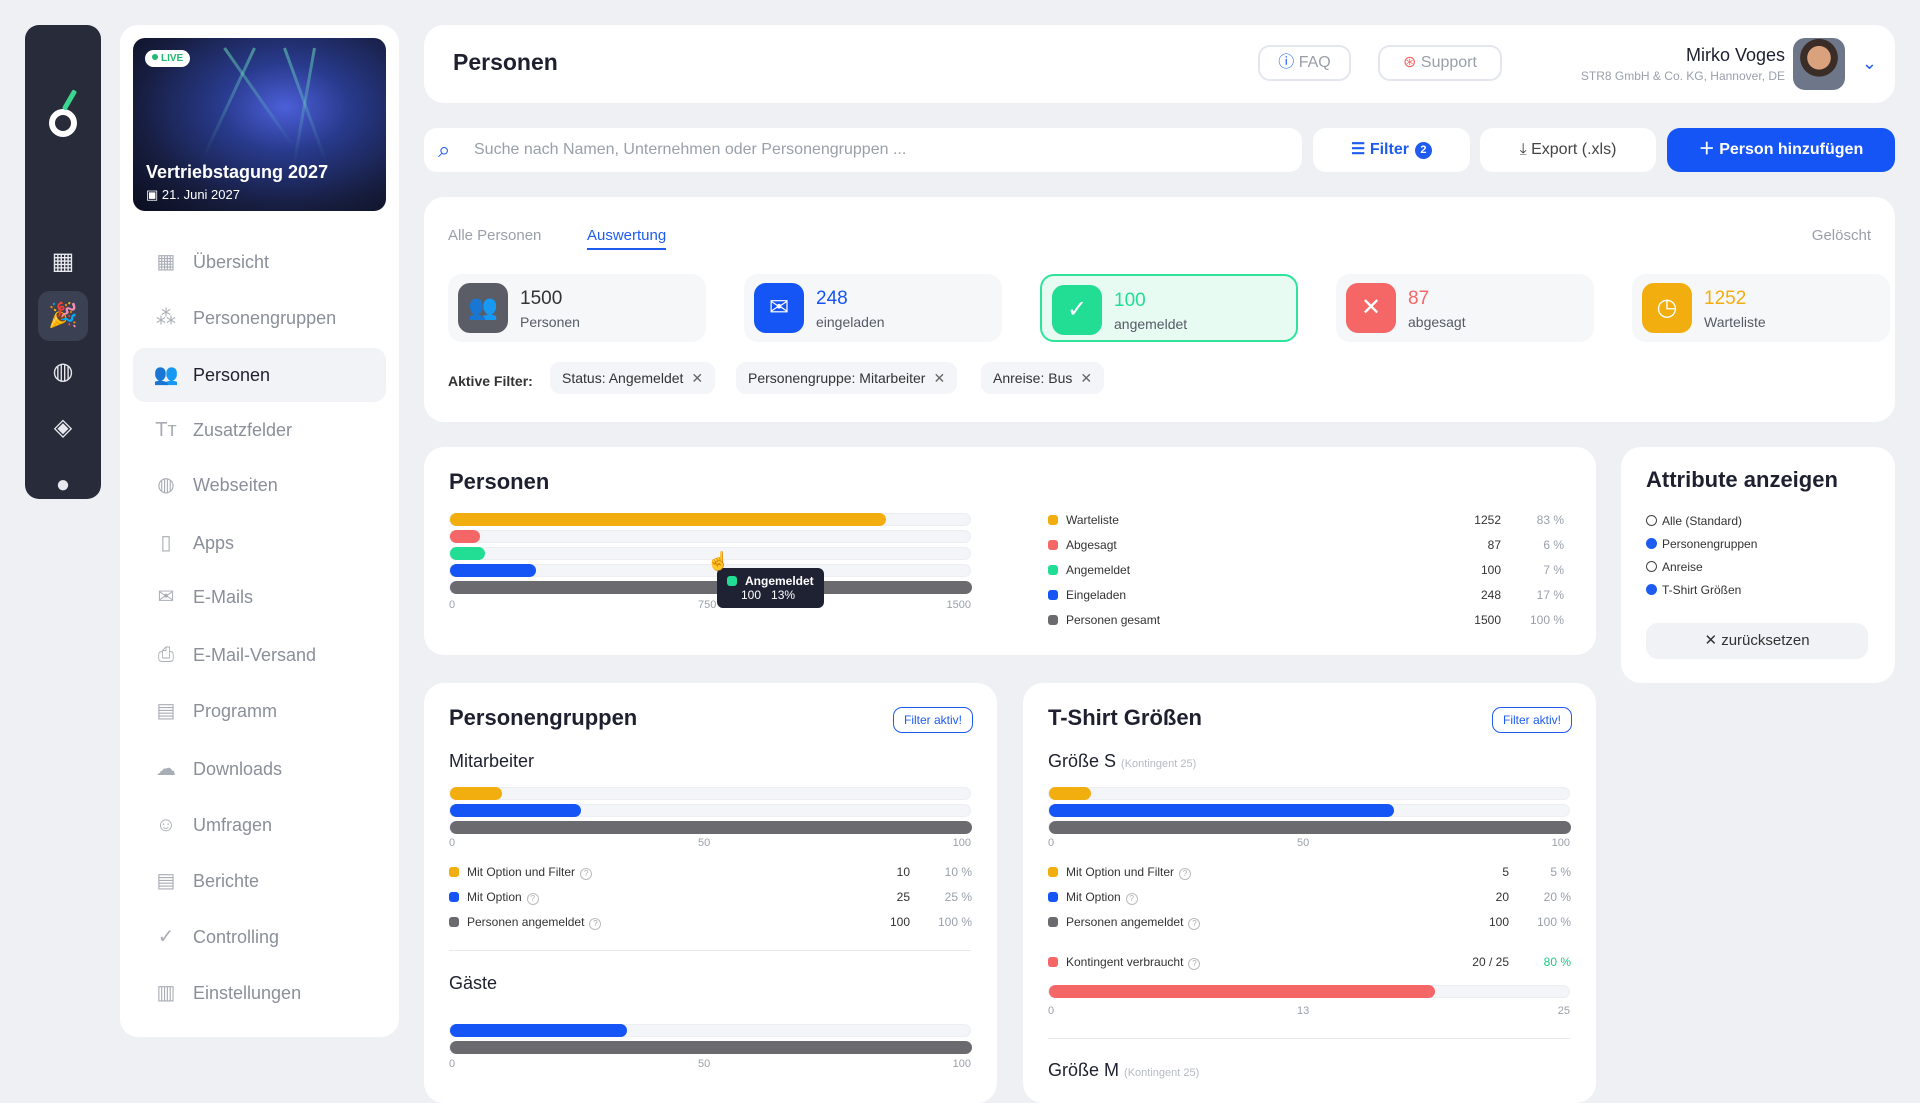 The image size is (1920, 1103). I want to click on user-icon: ●, so click(63, 485).